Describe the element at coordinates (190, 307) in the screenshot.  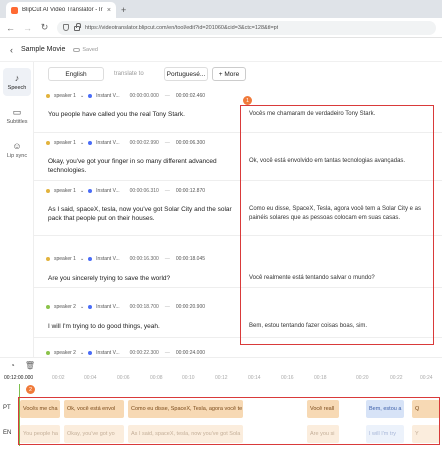
I see `end-time: 00:00:20.900` at that location.